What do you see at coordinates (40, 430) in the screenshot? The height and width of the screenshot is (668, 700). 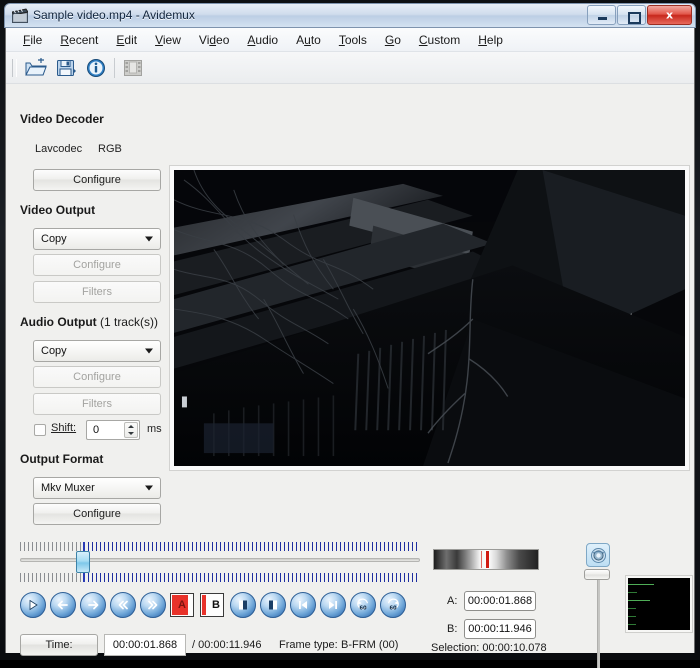 I see `audio-shift-checkbox` at bounding box center [40, 430].